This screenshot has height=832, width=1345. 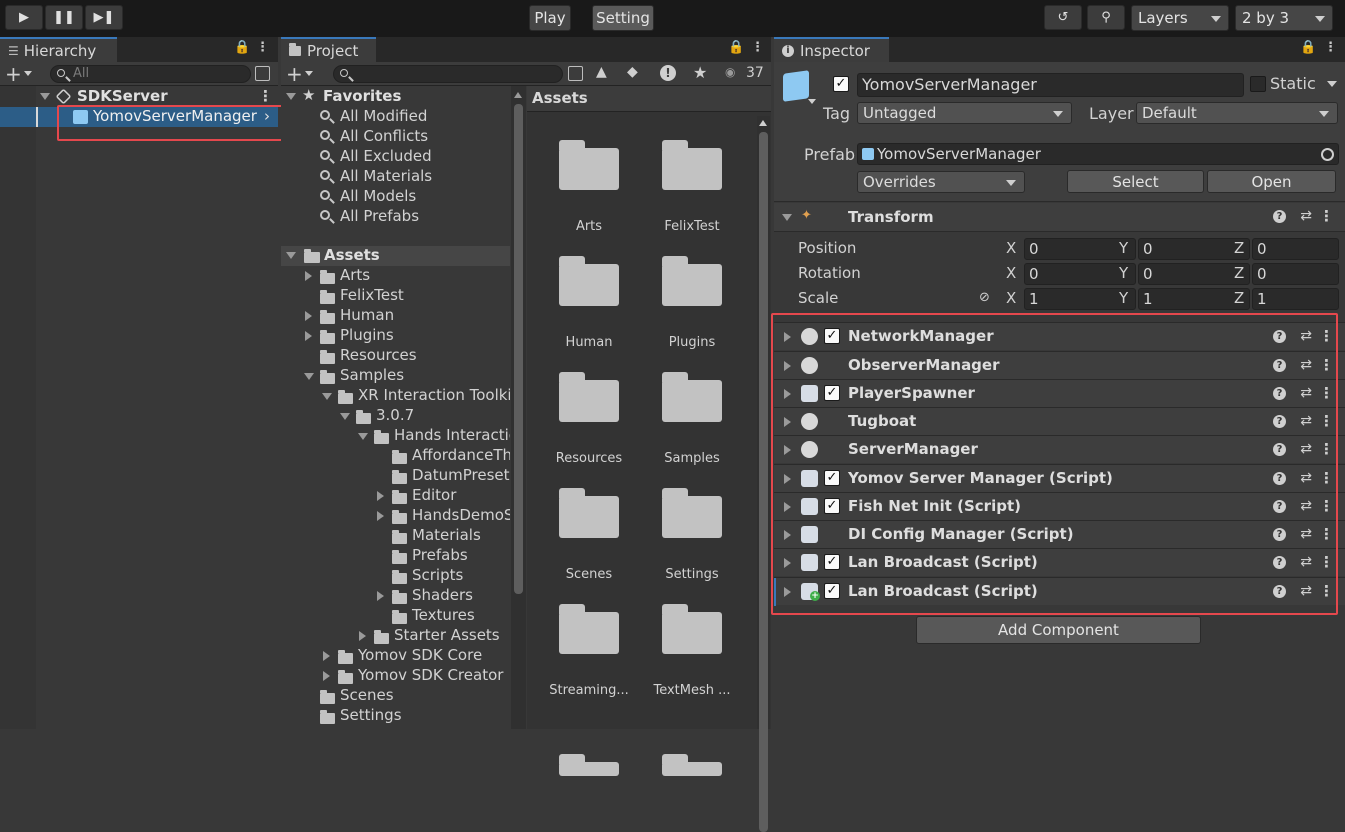 I want to click on history-icon: ↺, so click(x=1063, y=17).